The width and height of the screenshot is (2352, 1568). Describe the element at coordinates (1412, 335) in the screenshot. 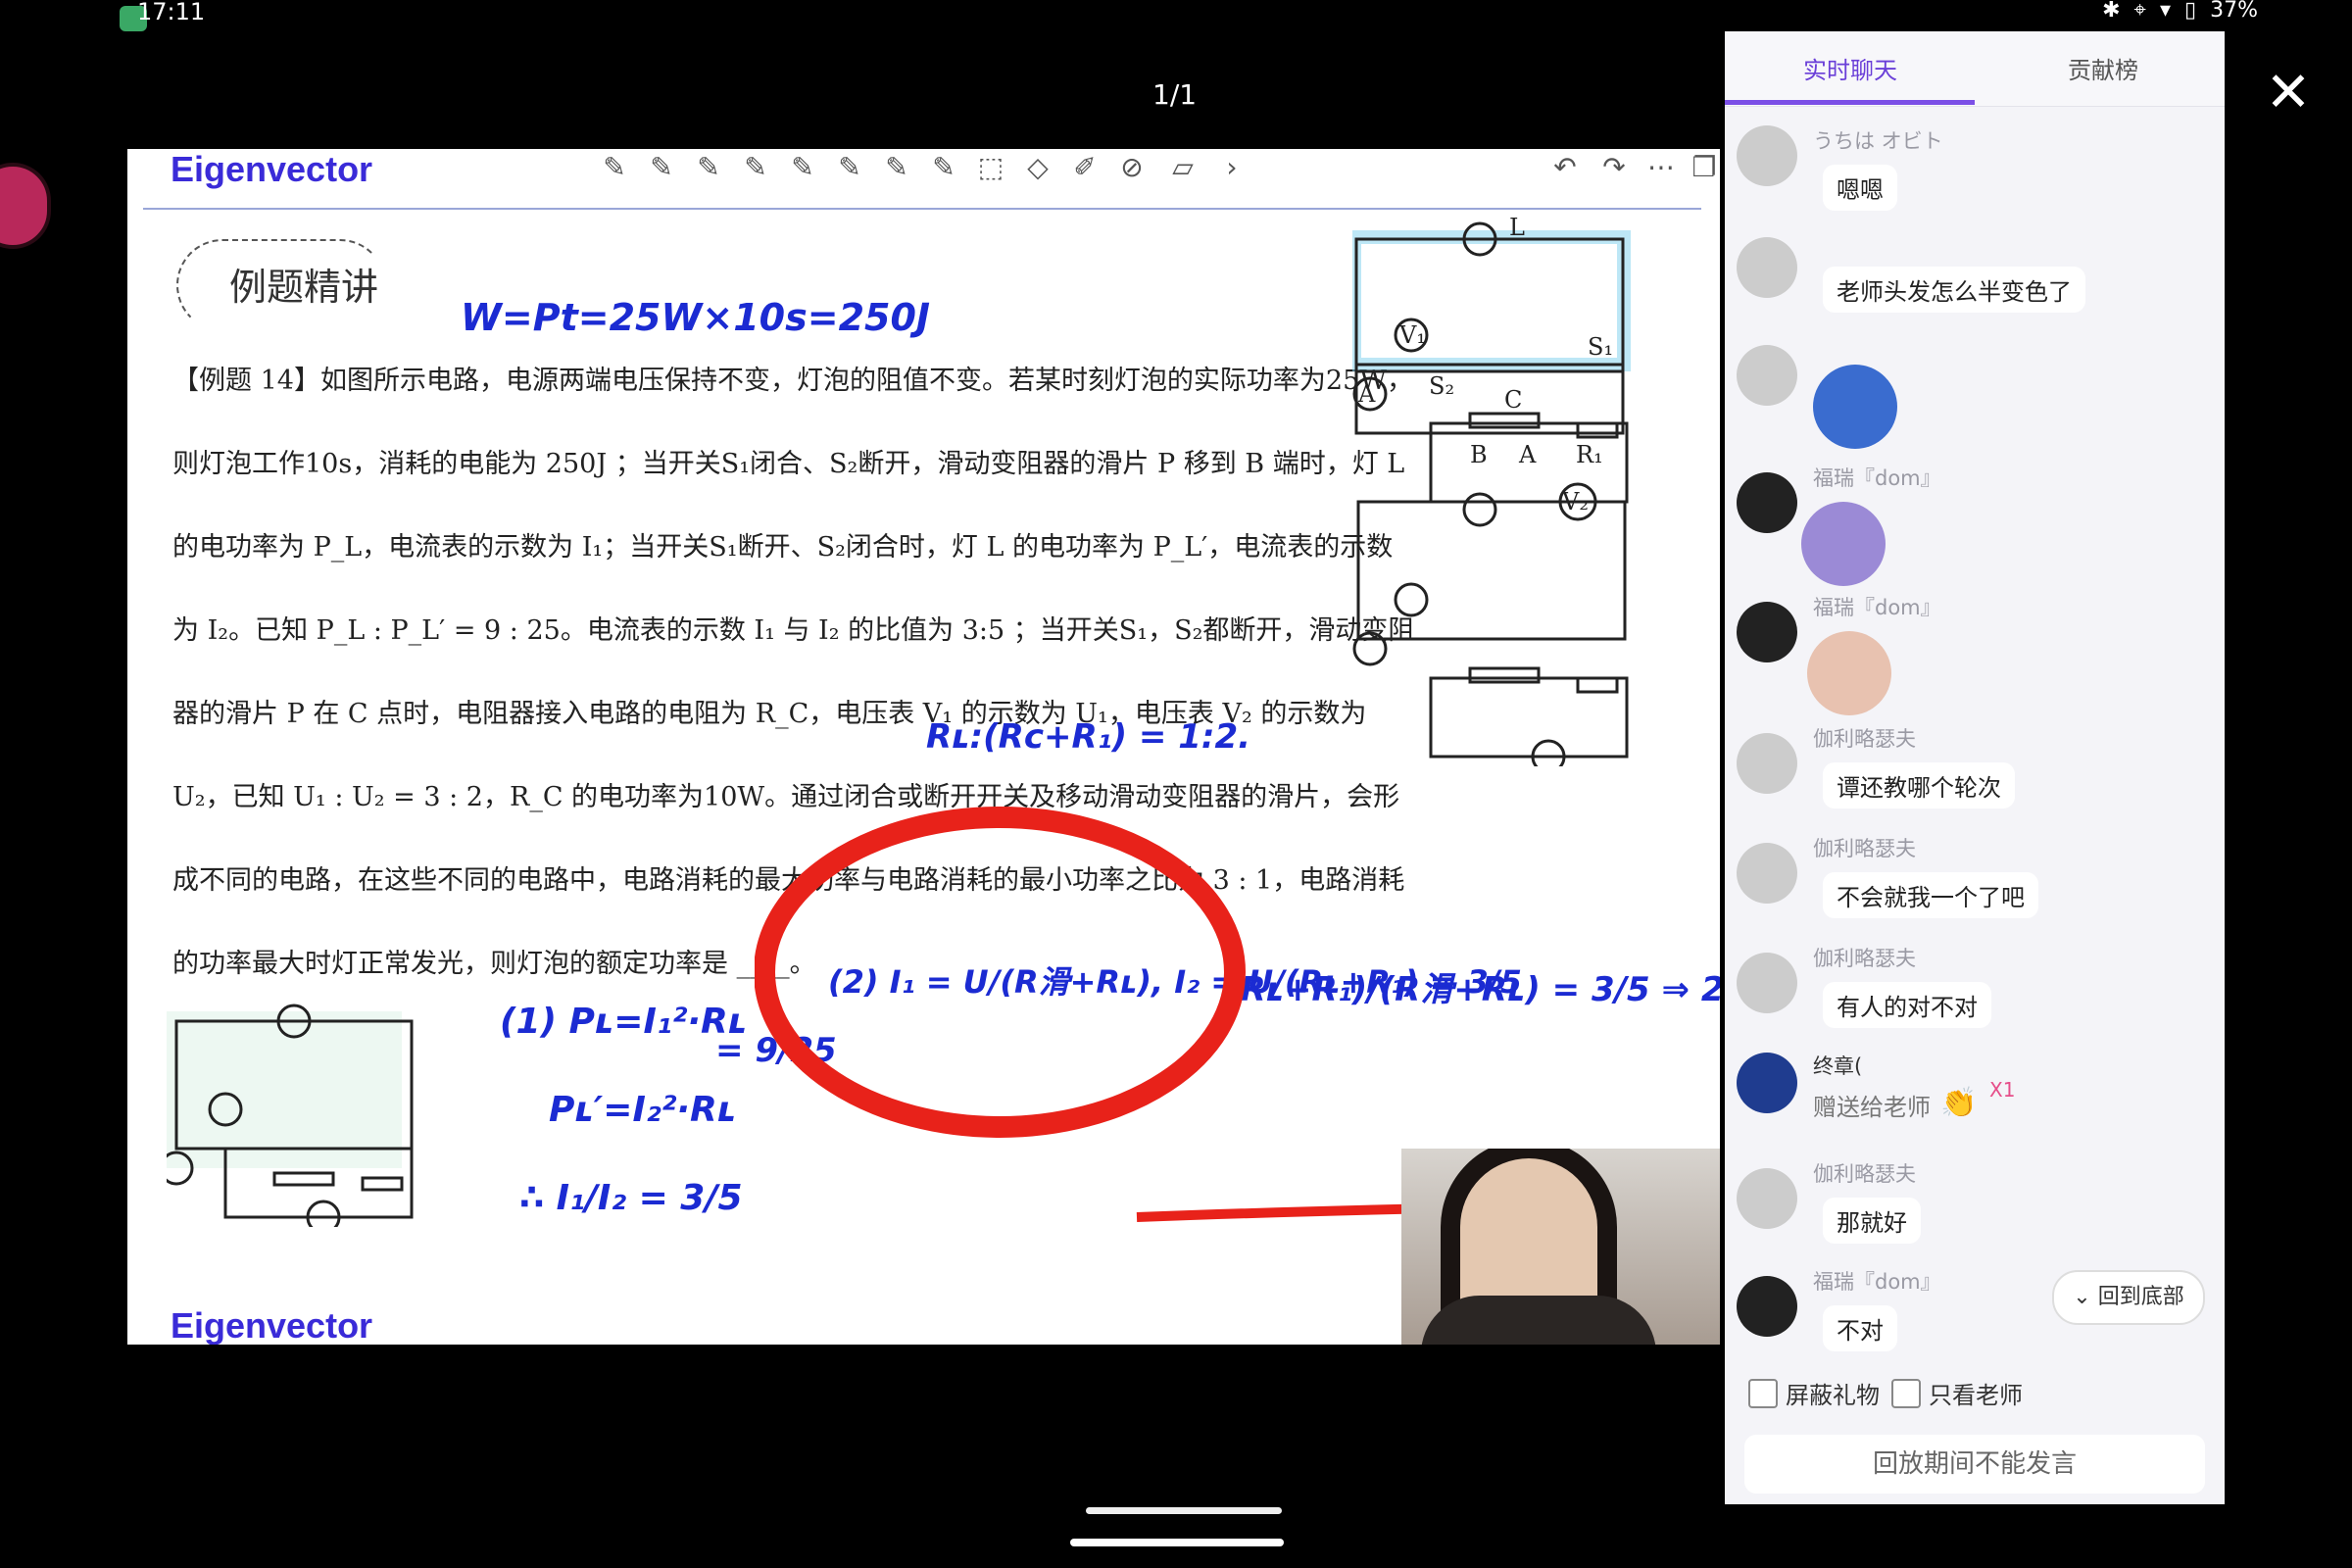

I see `label-V1: V₁` at that location.